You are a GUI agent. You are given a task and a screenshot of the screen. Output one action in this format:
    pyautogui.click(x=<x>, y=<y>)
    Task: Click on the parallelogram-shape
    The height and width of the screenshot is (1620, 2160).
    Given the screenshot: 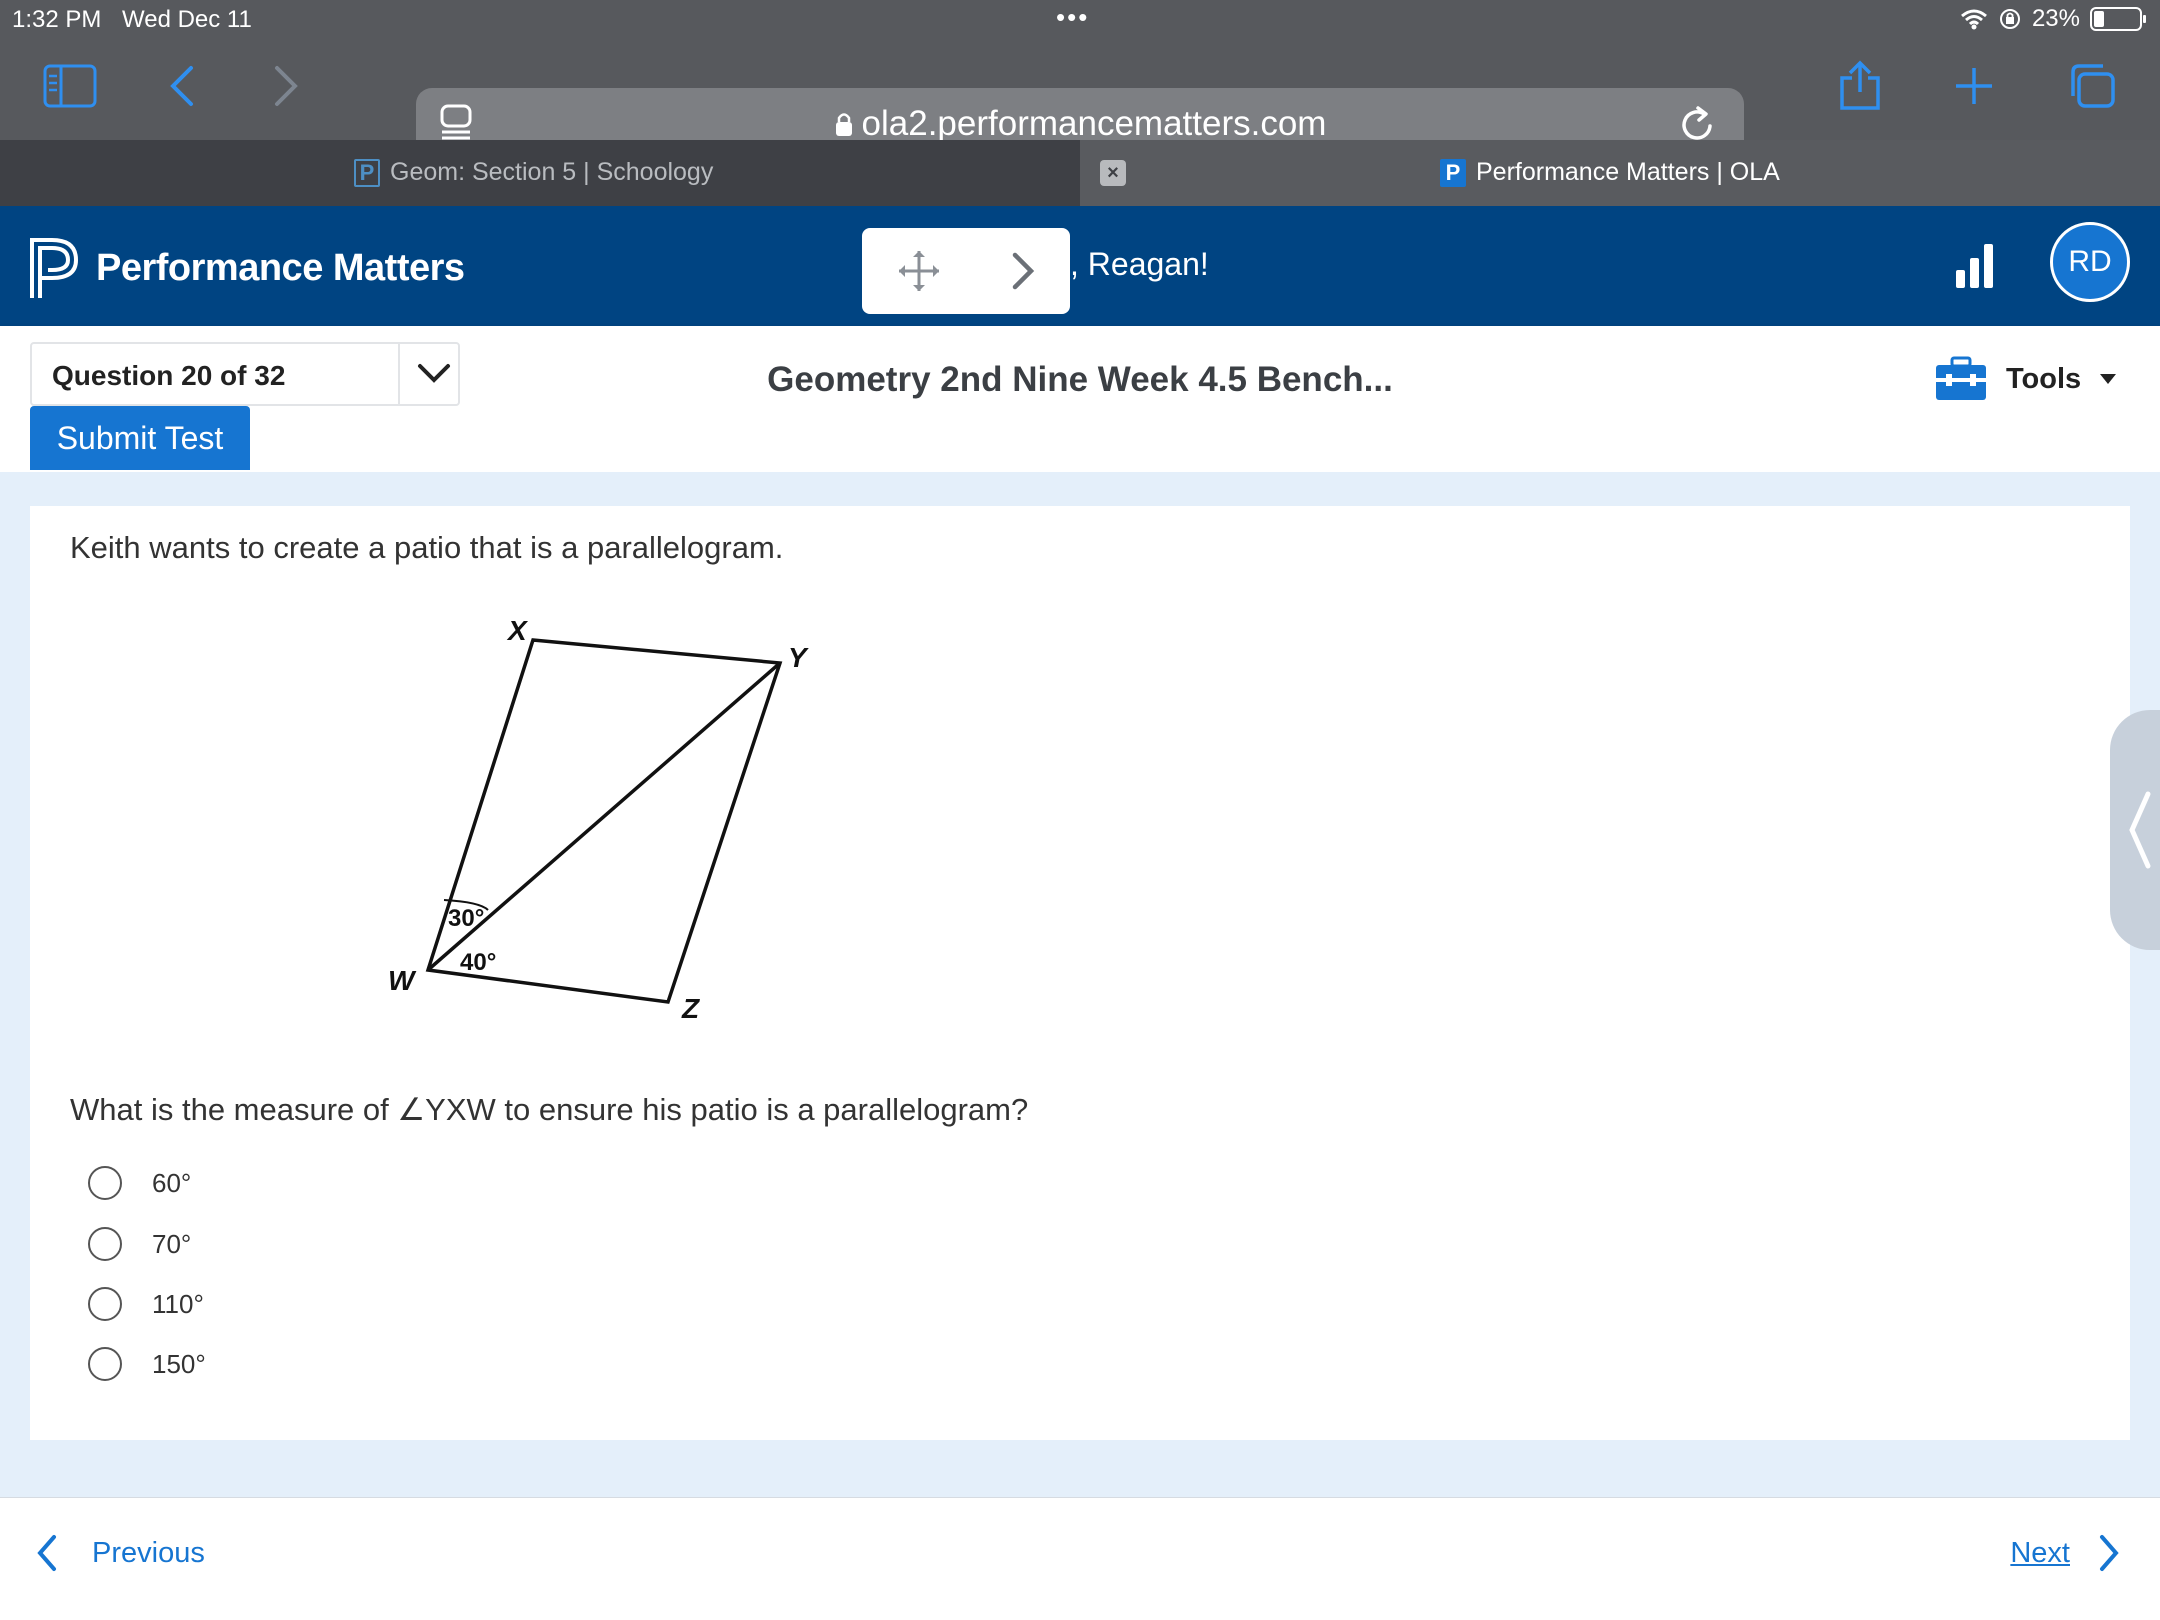 What is the action you would take?
    pyautogui.click(x=604, y=821)
    